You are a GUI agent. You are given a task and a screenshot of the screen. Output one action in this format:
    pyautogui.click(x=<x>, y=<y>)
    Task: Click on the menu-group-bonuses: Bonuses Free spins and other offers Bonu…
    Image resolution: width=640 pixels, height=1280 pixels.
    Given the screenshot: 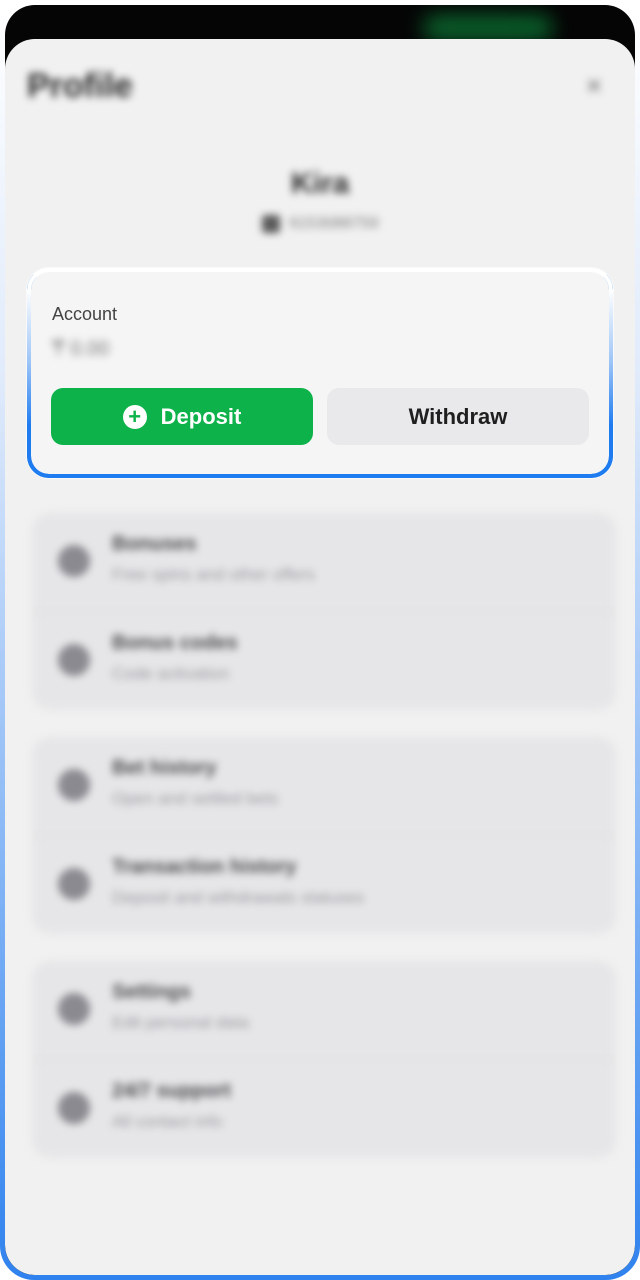 What is the action you would take?
    pyautogui.click(x=324, y=611)
    